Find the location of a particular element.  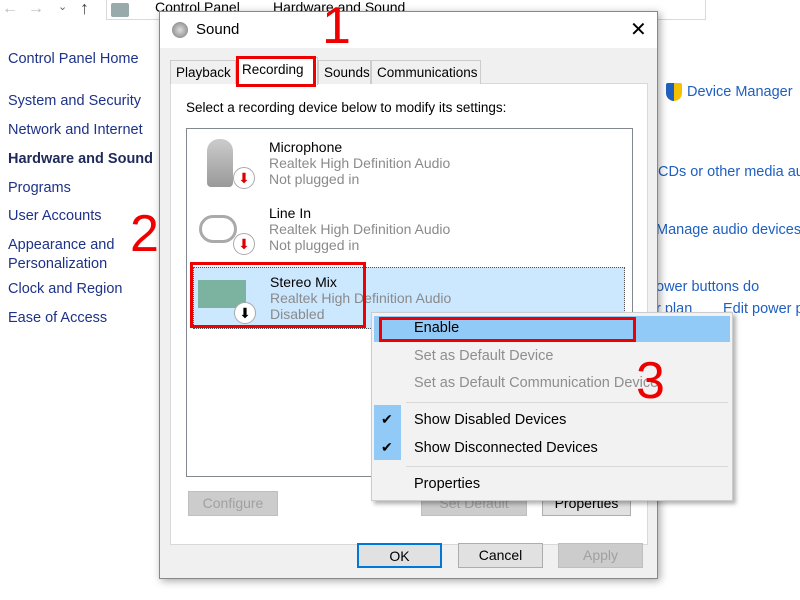

menu-item-set-default: Set as Default Device is located at coordinates (483, 356).